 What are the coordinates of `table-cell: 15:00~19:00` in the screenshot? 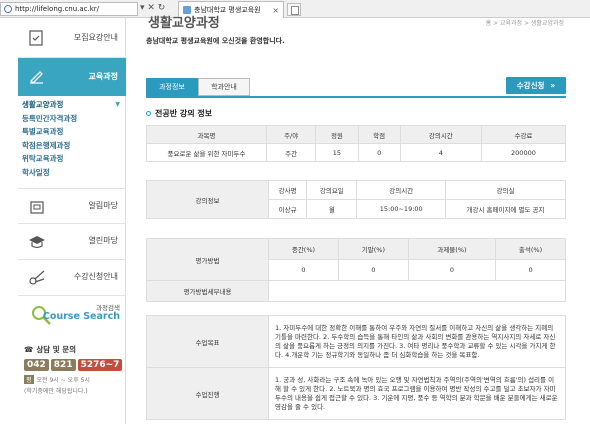 It's located at (401, 209).